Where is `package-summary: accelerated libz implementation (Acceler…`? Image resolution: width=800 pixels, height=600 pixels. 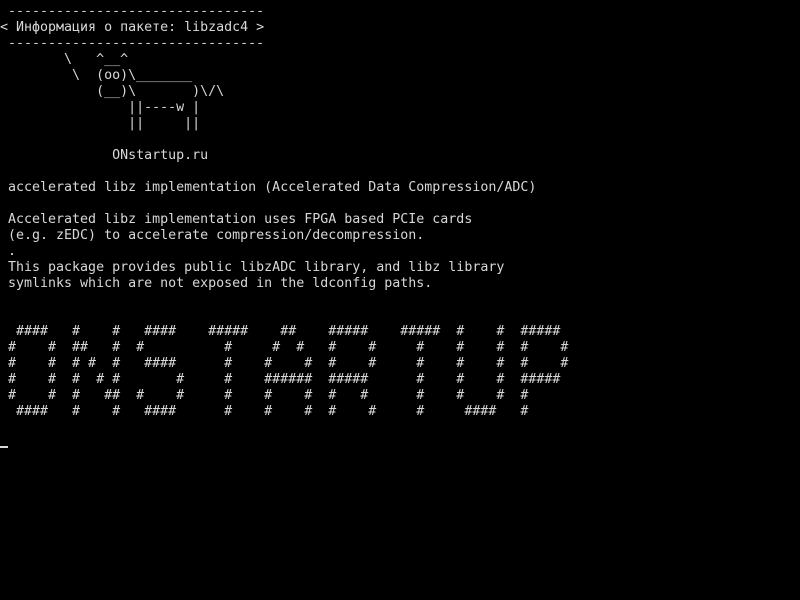 package-summary: accelerated libz implementation (Acceler… is located at coordinates (268, 187).